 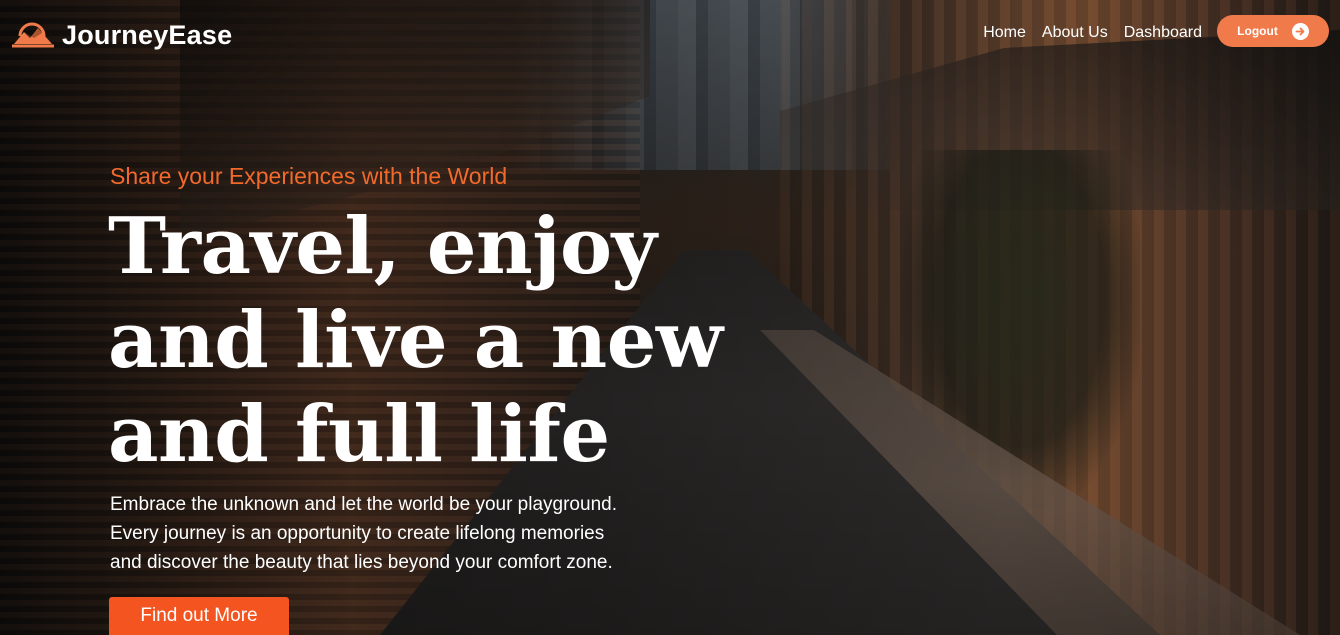 I want to click on sunset-mountain-icon, so click(x=33, y=35).